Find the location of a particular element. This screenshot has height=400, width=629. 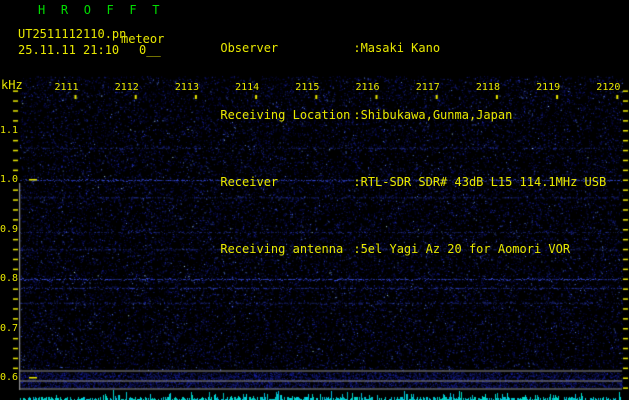

y-tick-label: 1.0 is located at coordinates (9, 179).